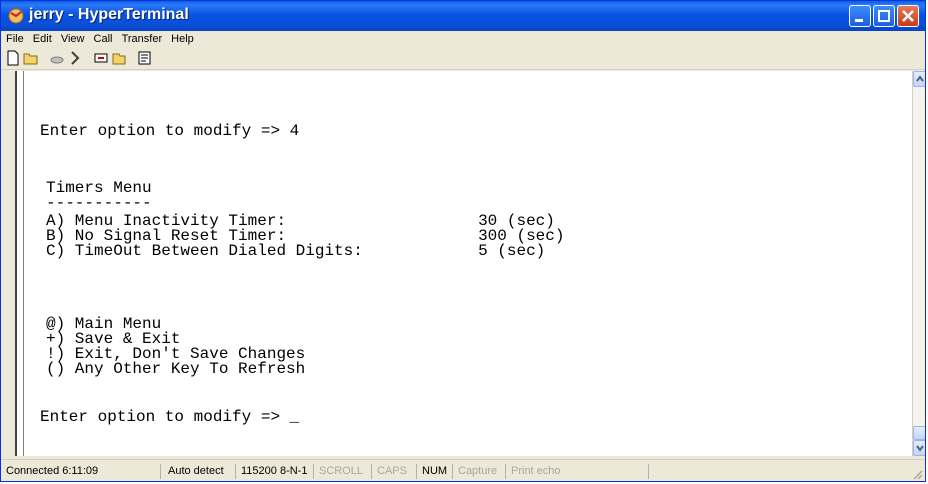 This screenshot has width=928, height=484. What do you see at coordinates (396, 471) in the screenshot?
I see `status-caps: CAPS` at bounding box center [396, 471].